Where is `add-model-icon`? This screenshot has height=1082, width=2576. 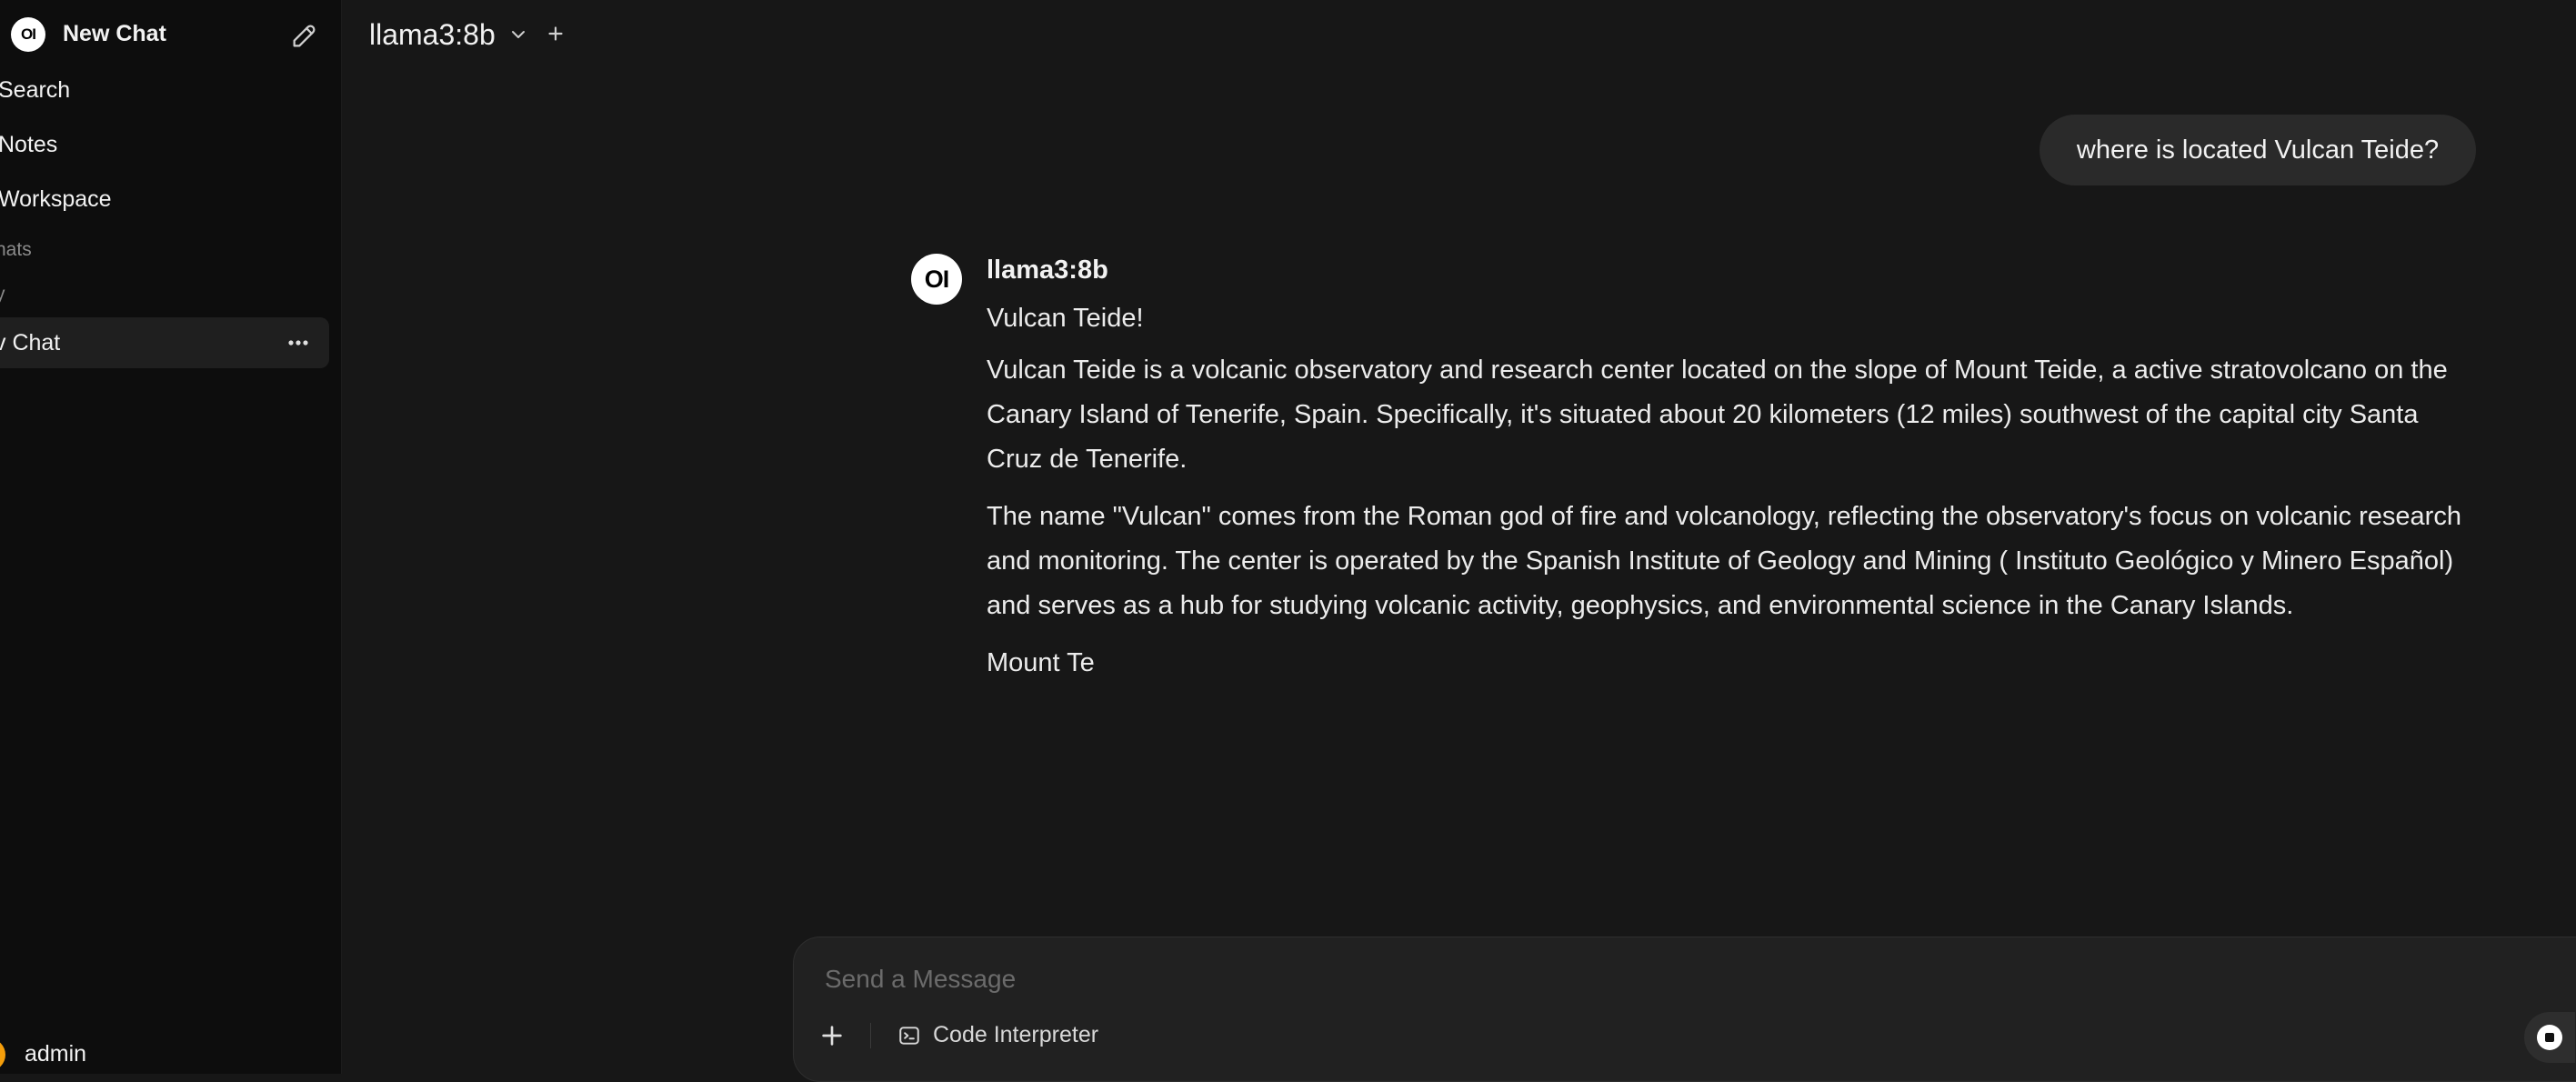
add-model-icon is located at coordinates (555, 33).